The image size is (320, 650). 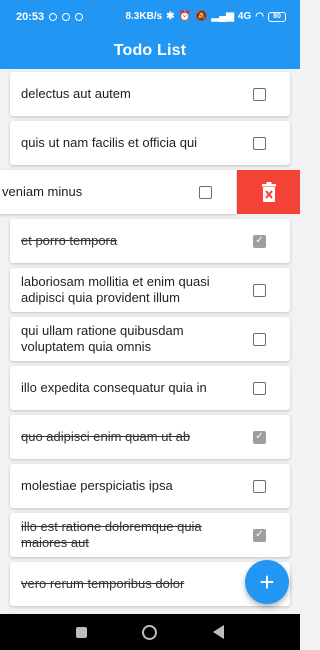 I want to click on bluetooth-icon: ✱, so click(x=170, y=16).